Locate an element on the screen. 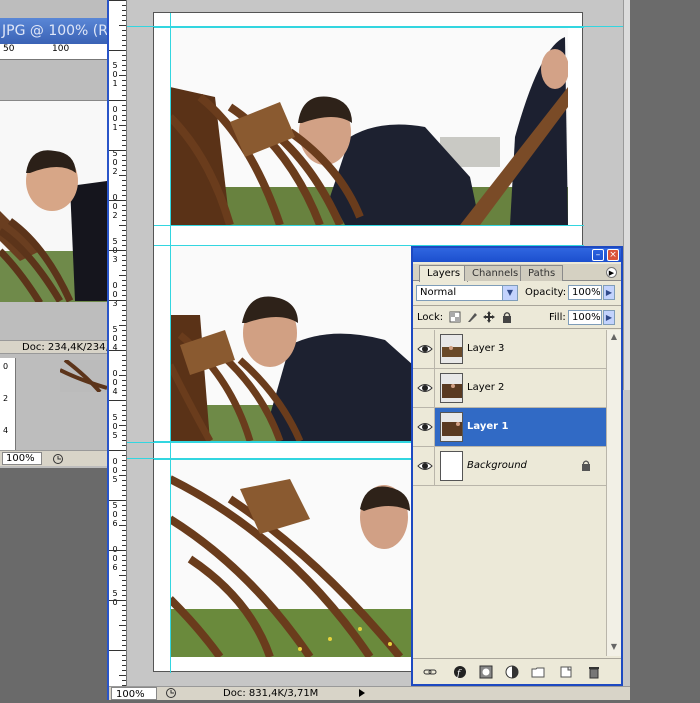 This screenshot has width=700, height=703. panel-menu-icon: ▶ is located at coordinates (611, 272).